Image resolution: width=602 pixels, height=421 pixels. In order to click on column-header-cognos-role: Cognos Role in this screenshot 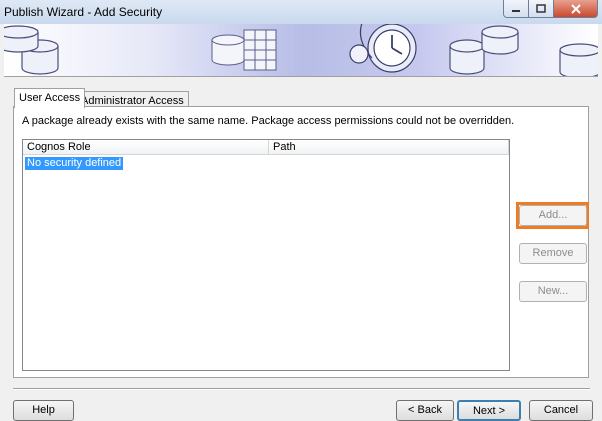, I will do `click(146, 147)`.